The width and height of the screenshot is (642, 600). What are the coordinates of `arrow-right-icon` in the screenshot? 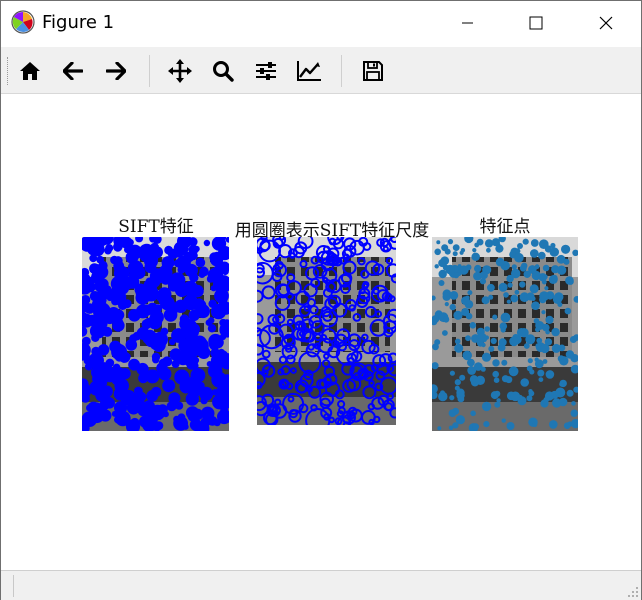 It's located at (116, 71).